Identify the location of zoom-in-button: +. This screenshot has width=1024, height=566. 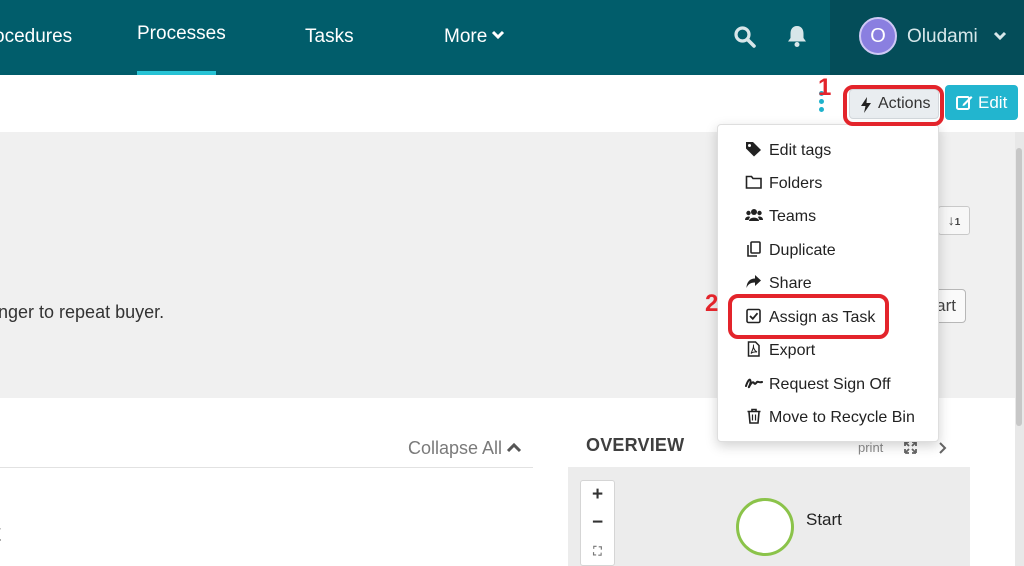
(597, 495).